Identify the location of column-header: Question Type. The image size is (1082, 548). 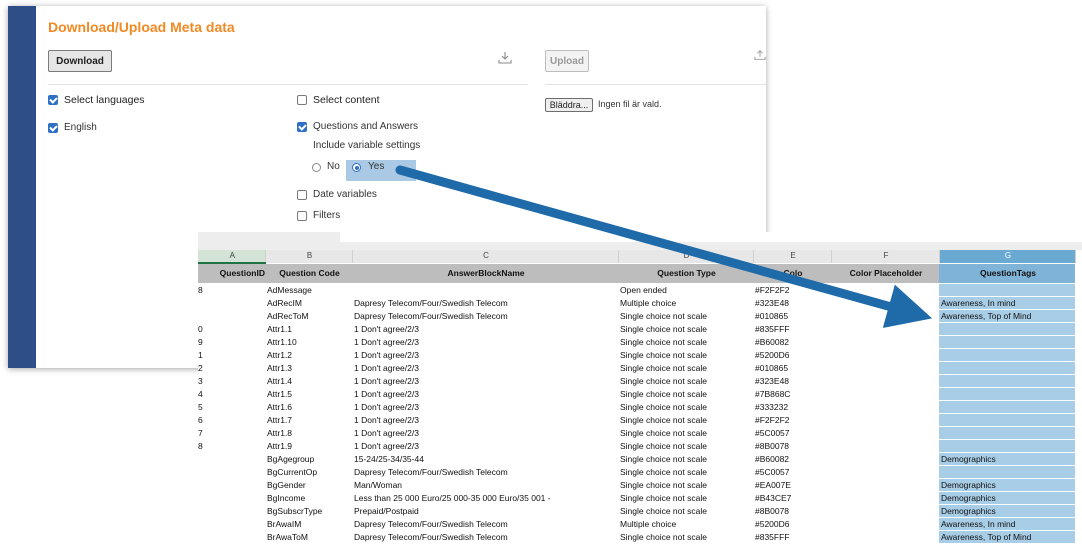
(685, 273).